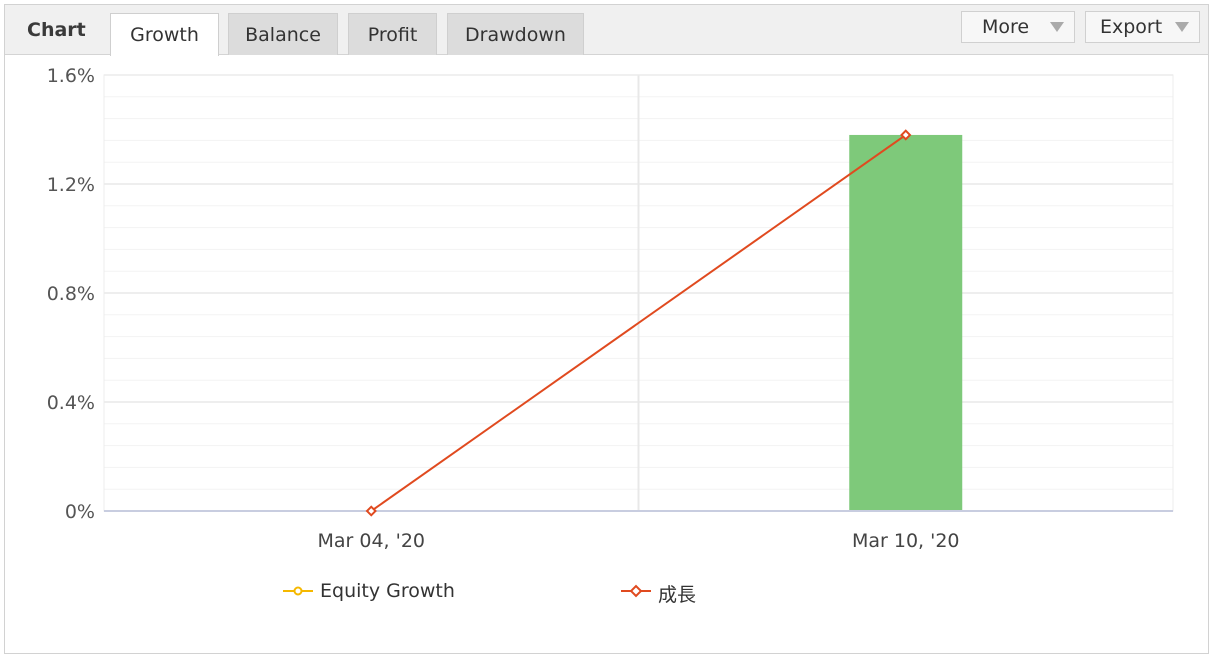 Image resolution: width=1212 pixels, height=659 pixels. What do you see at coordinates (906, 541) in the screenshot?
I see `x-tick-label: Mar 10, '20` at bounding box center [906, 541].